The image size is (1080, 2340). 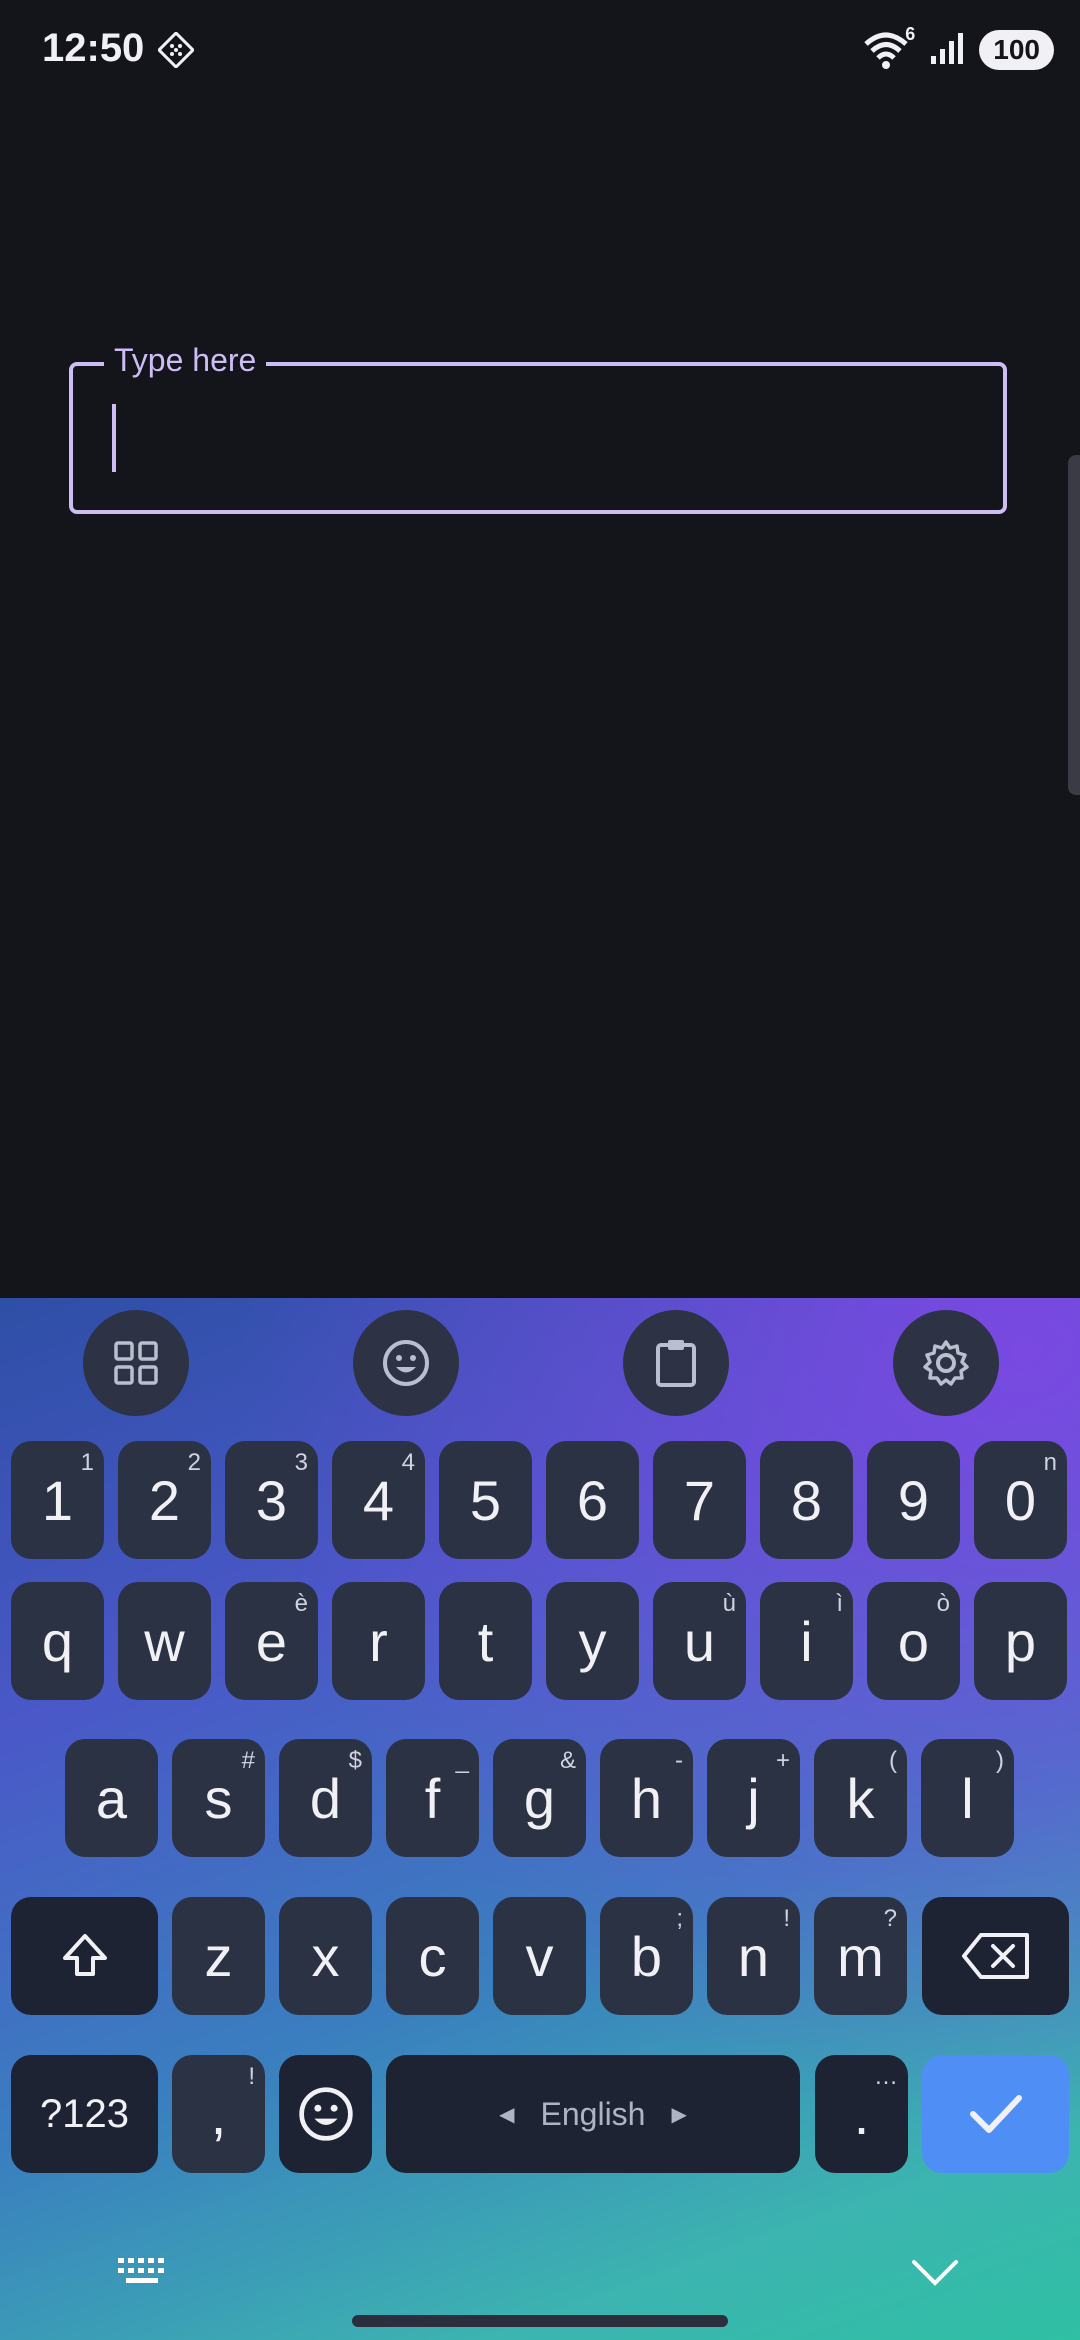 I want to click on key-v: v, so click(x=539, y=1956).